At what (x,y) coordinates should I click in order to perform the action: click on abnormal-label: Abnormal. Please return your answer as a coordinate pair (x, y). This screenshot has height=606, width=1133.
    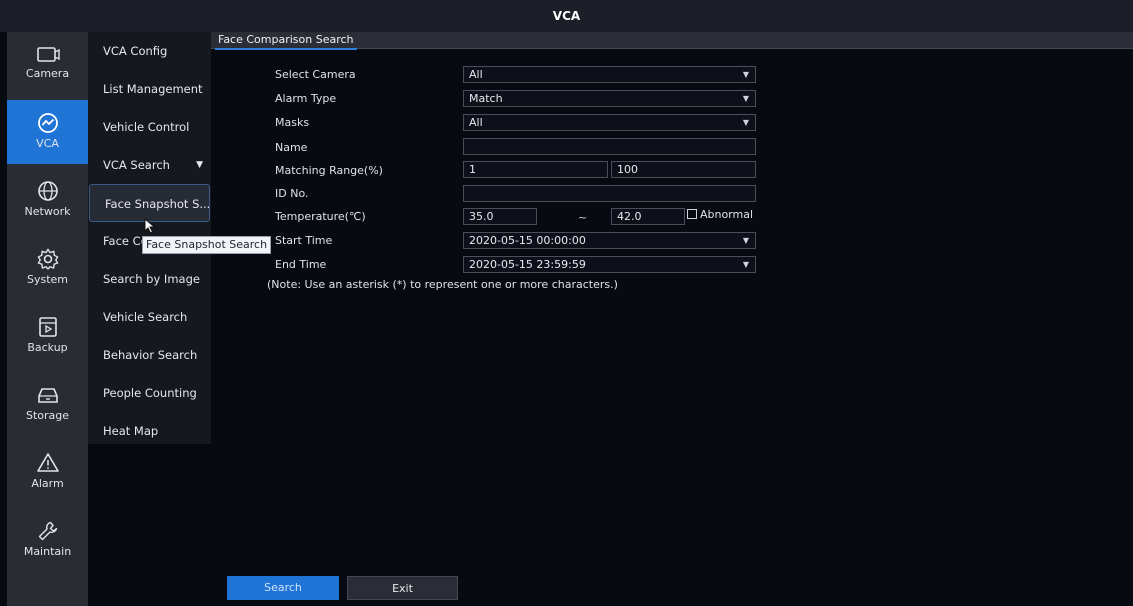
    Looking at the image, I should click on (727, 214).